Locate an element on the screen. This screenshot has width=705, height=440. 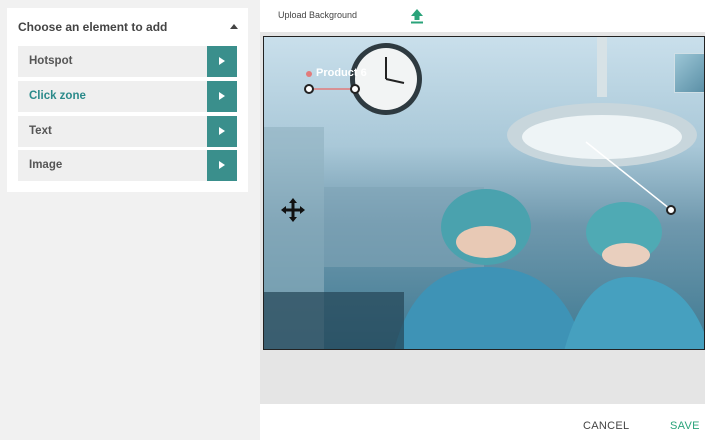
add-text-item: Text is located at coordinates (127, 131).